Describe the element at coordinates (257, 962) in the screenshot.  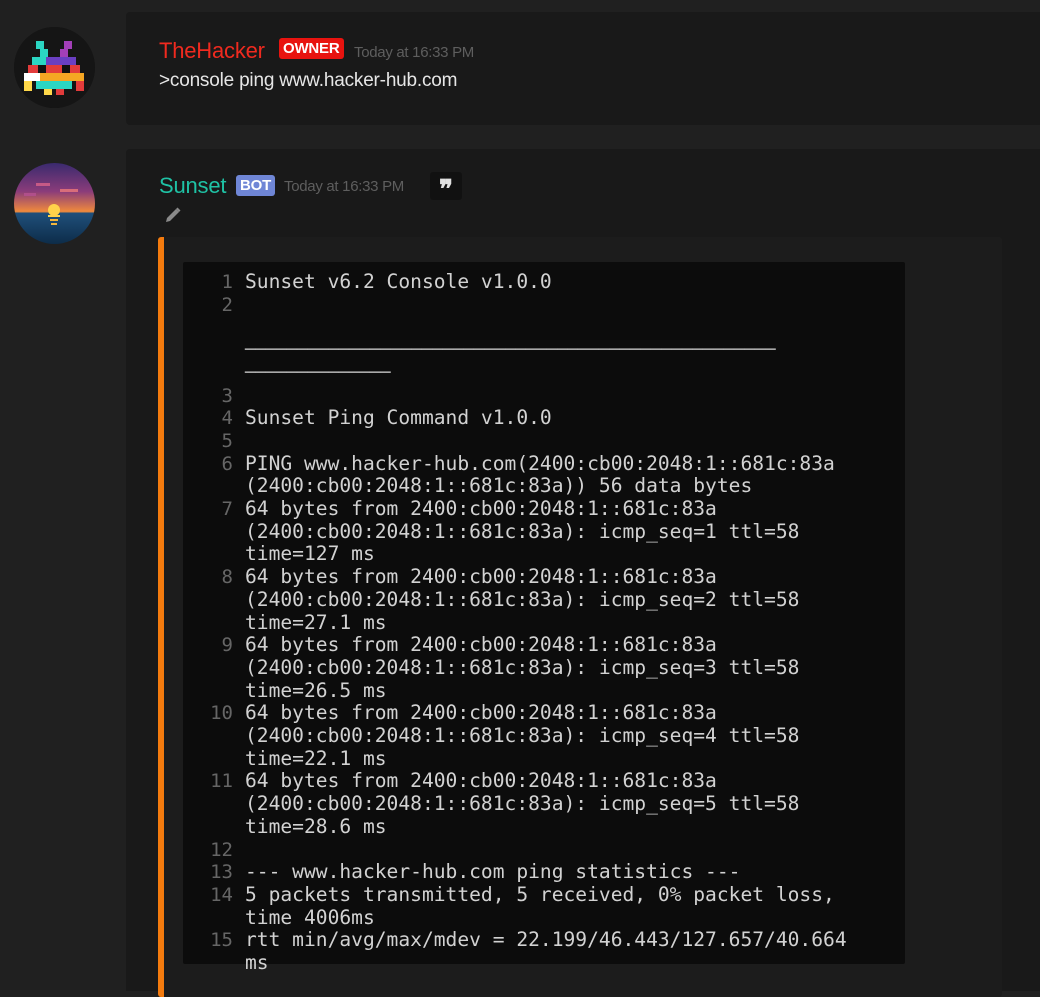
I see `code-line-text: ms` at that location.